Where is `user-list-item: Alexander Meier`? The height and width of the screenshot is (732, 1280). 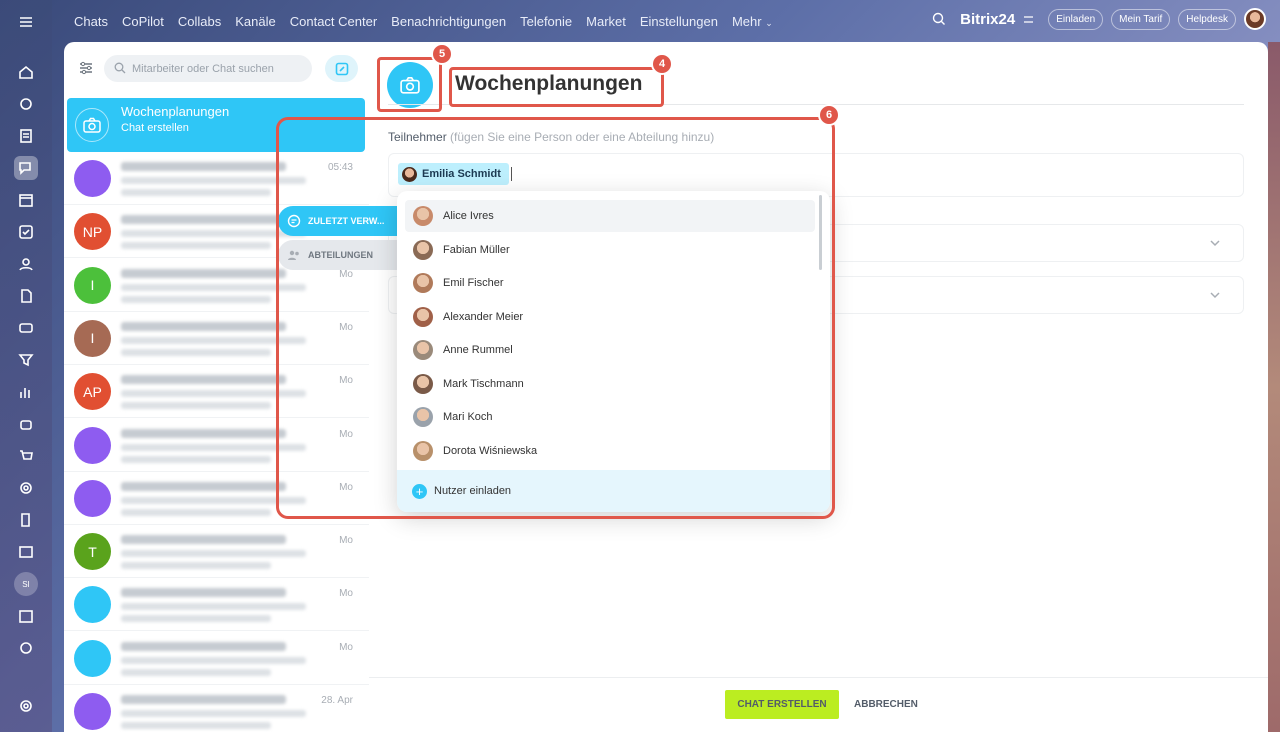
user-list-item: Alexander Meier is located at coordinates (610, 317).